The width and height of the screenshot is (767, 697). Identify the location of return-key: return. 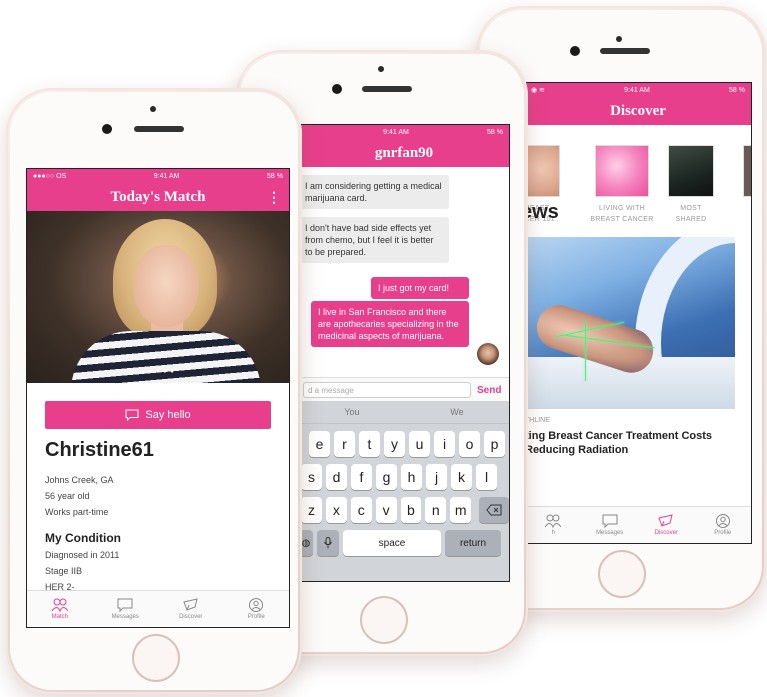
(473, 543).